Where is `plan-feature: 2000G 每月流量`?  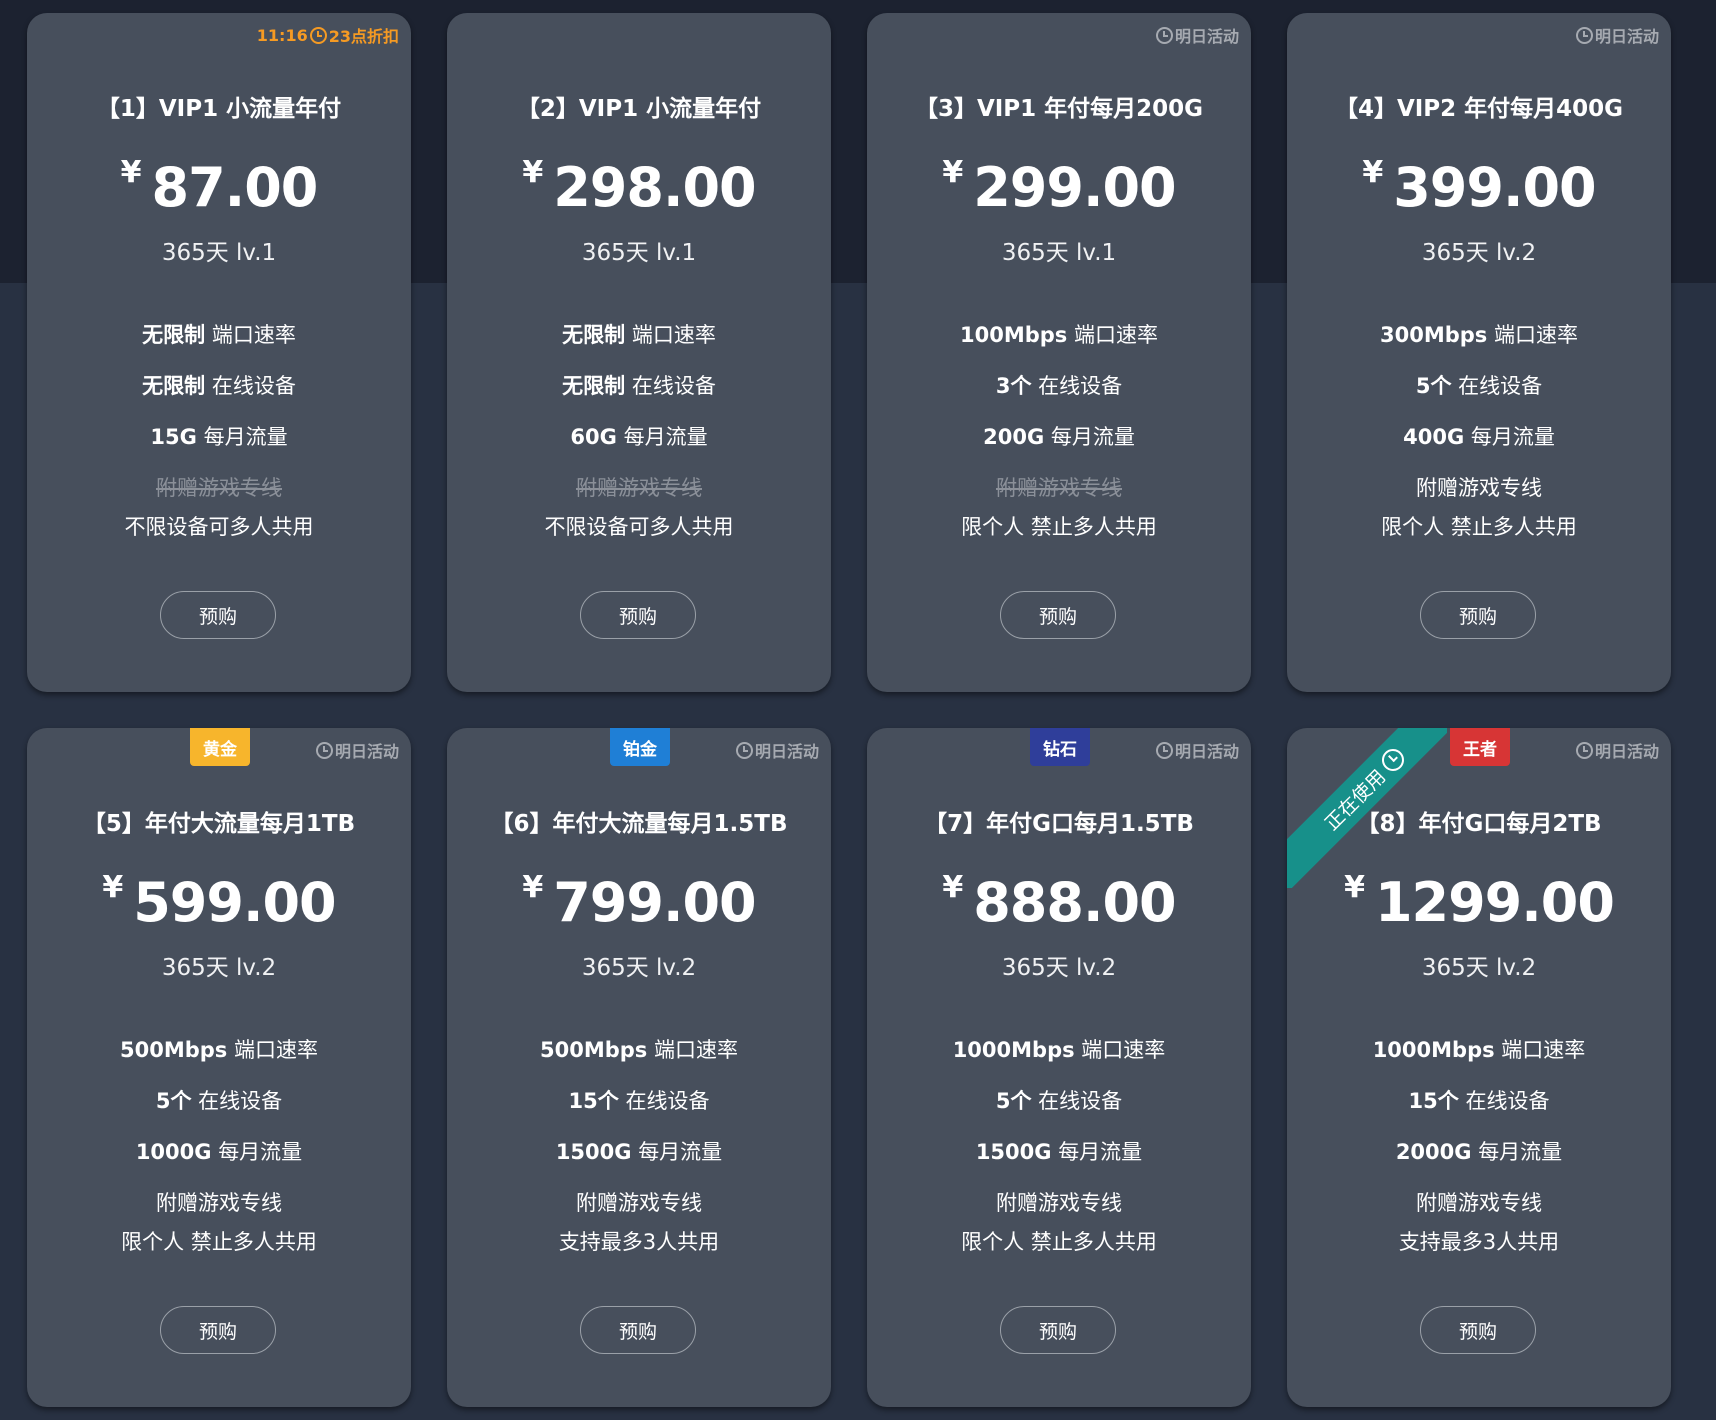
plan-feature: 2000G 每月流量 is located at coordinates (1479, 1151).